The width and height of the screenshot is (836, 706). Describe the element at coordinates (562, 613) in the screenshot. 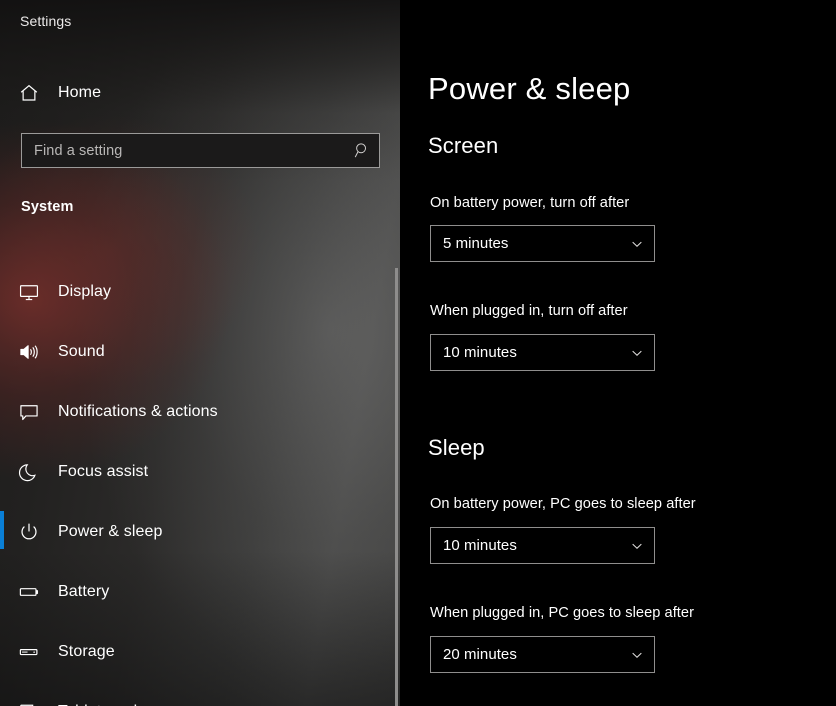

I see `label-sleep-plugged-in: When plugged in, PC goes to sleep after` at that location.